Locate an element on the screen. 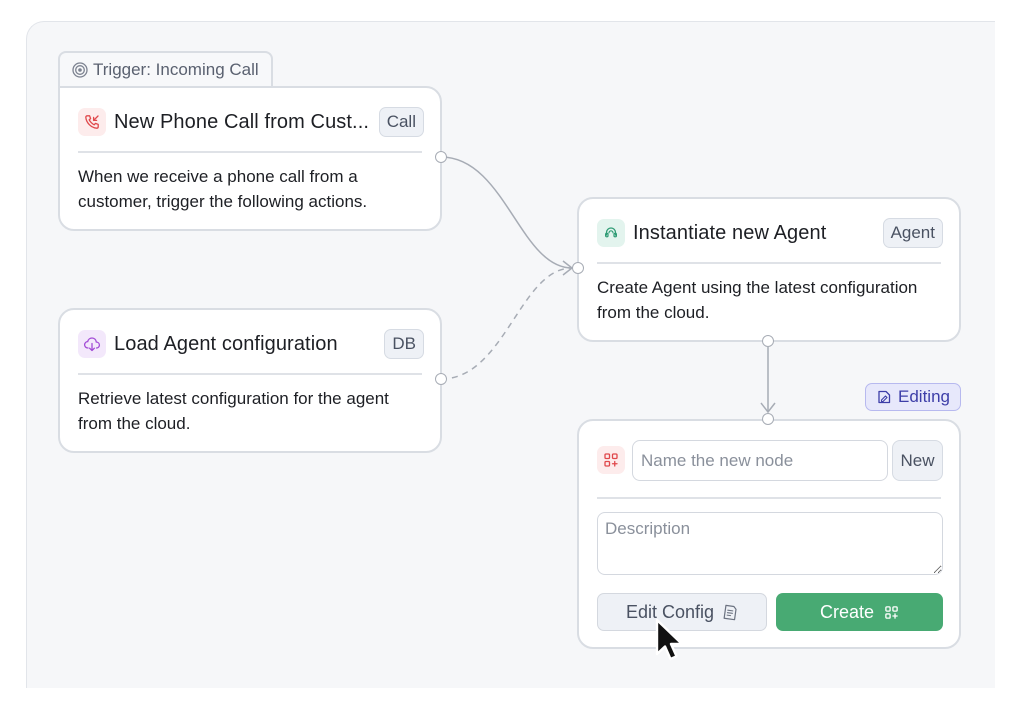 The height and width of the screenshot is (716, 1018). mouse-cursor-icon is located at coordinates (669, 639).